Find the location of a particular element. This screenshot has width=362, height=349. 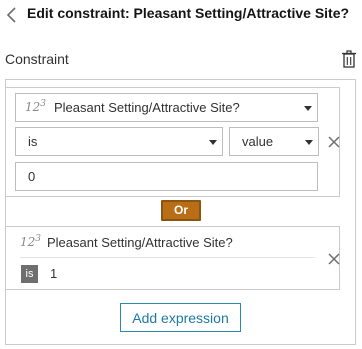

operator-select: is is located at coordinates (119, 141).